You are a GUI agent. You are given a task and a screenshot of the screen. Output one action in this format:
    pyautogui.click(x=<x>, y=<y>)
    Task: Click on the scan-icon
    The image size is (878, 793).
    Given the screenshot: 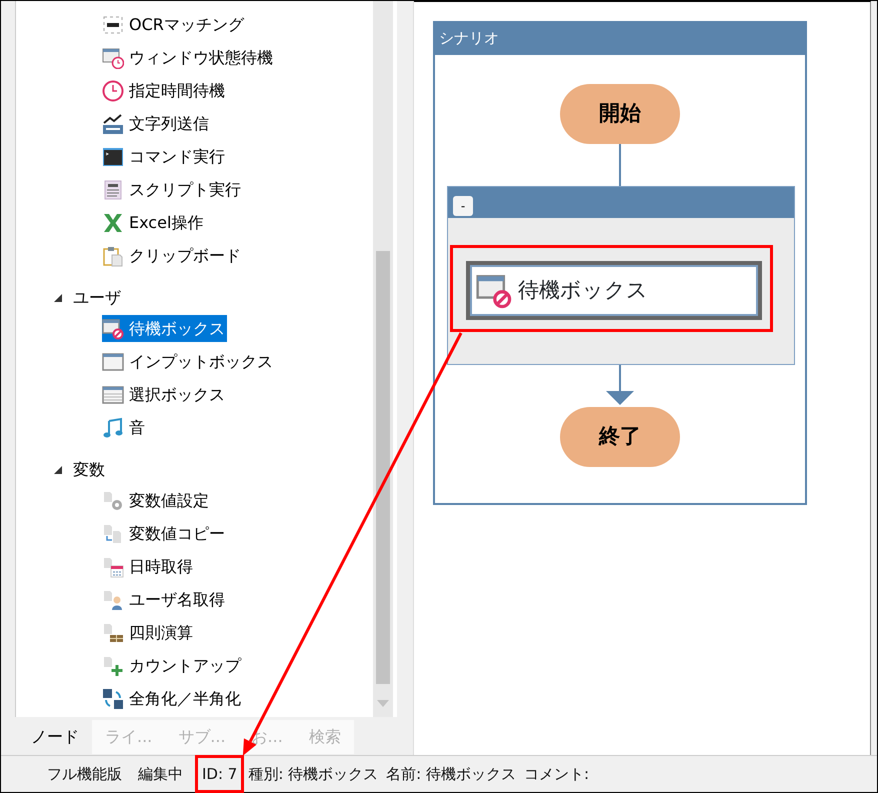 What is the action you would take?
    pyautogui.click(x=113, y=25)
    